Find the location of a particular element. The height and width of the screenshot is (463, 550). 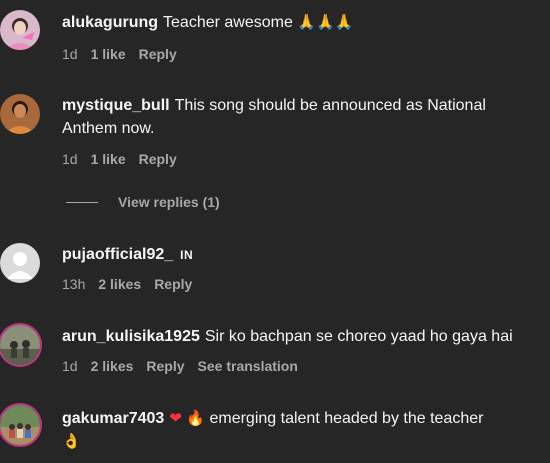

comment-text: emerging talent headed by the teacher is located at coordinates (346, 418).